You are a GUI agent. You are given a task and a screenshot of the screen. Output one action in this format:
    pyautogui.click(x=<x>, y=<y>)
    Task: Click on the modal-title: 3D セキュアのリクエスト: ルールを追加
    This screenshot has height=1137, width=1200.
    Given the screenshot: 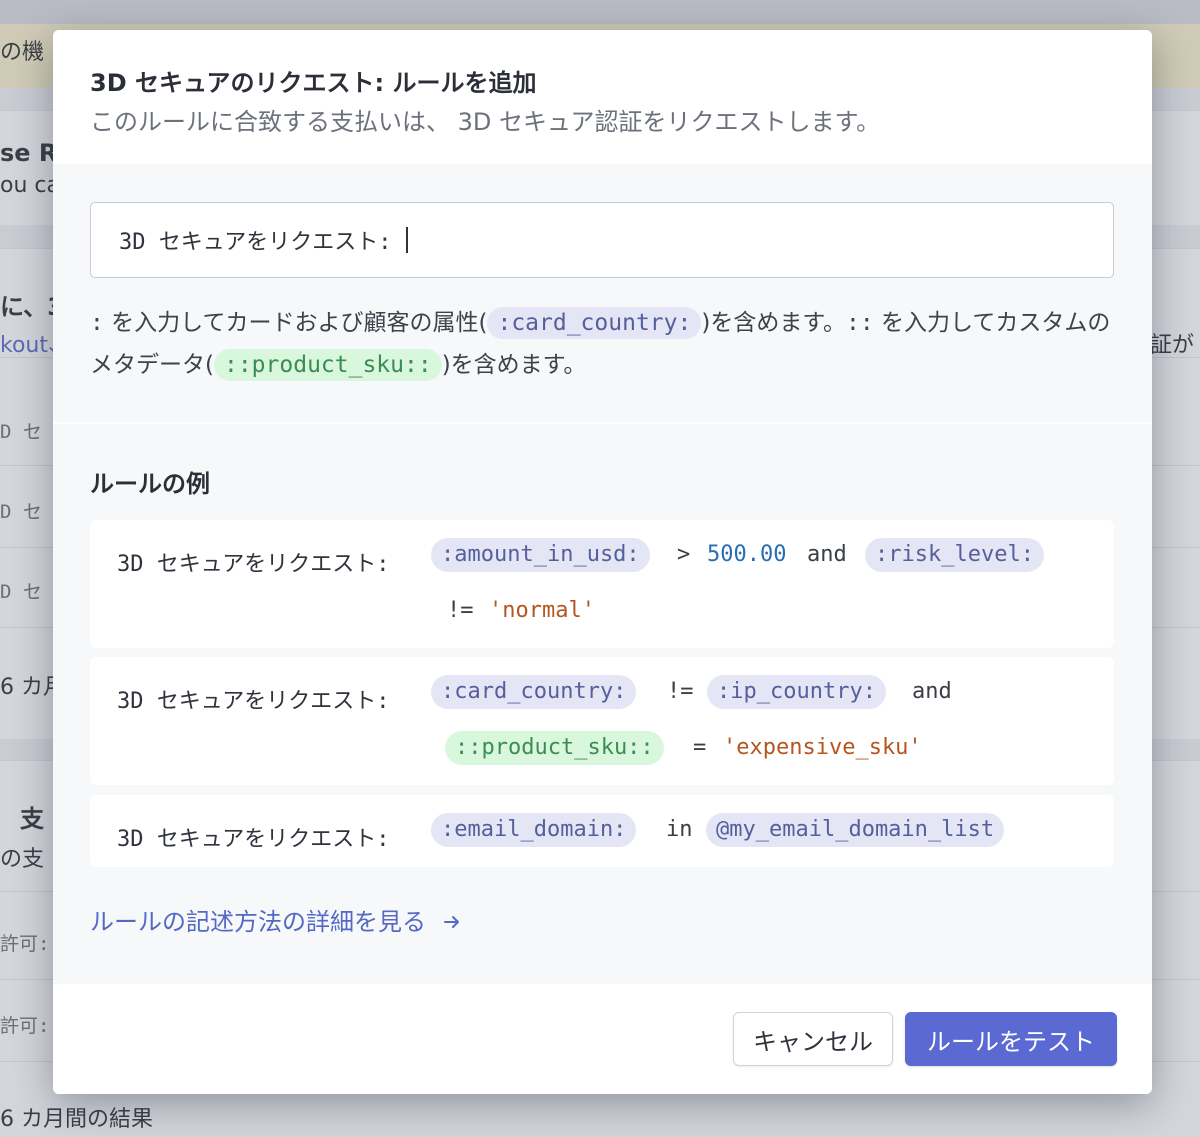 What is the action you would take?
    pyautogui.click(x=313, y=83)
    